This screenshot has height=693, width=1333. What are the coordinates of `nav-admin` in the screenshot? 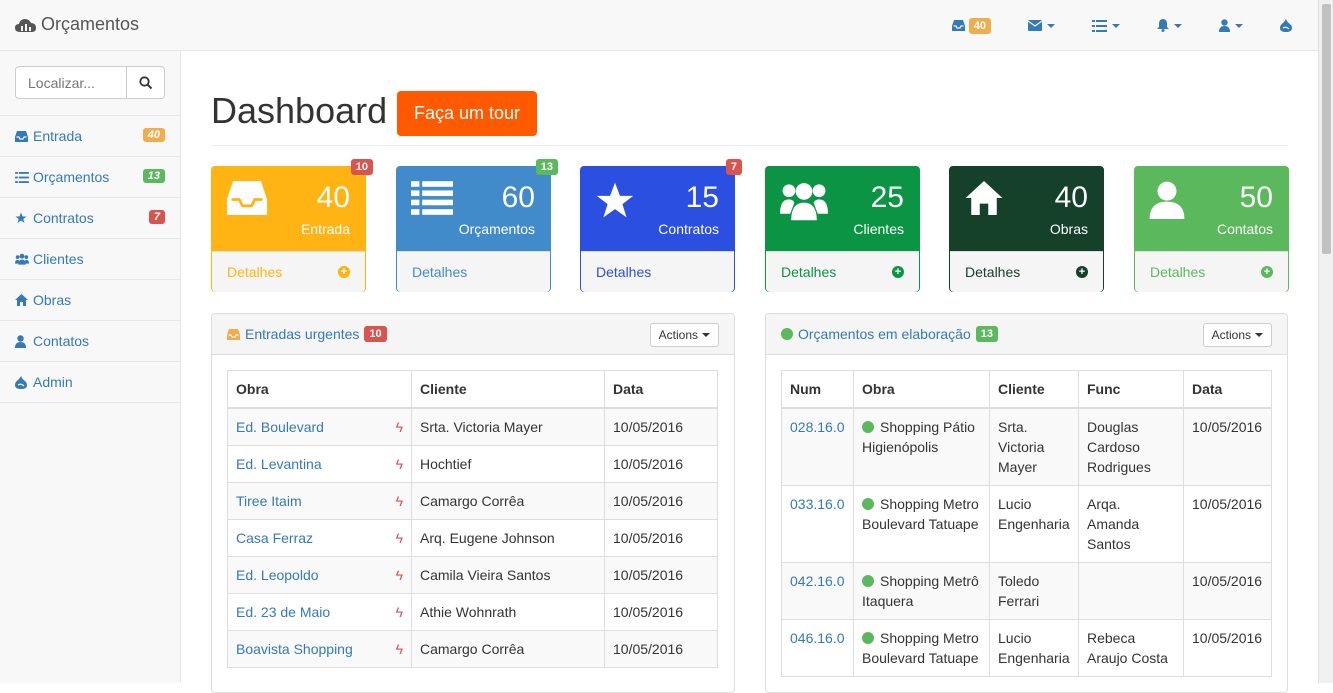 It's located at (1286, 25).